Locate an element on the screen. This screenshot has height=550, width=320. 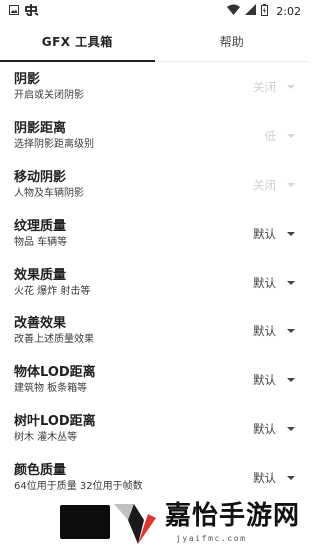
setting-row-texture-quality: 纹理质量 物品 车辆等 默认 is located at coordinates (154, 233).